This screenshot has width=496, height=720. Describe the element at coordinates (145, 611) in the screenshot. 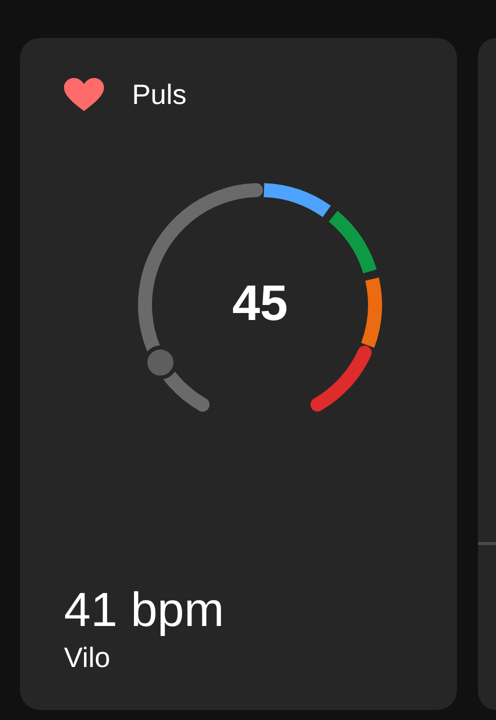

I see `pulse-reading: 41 bpm` at that location.